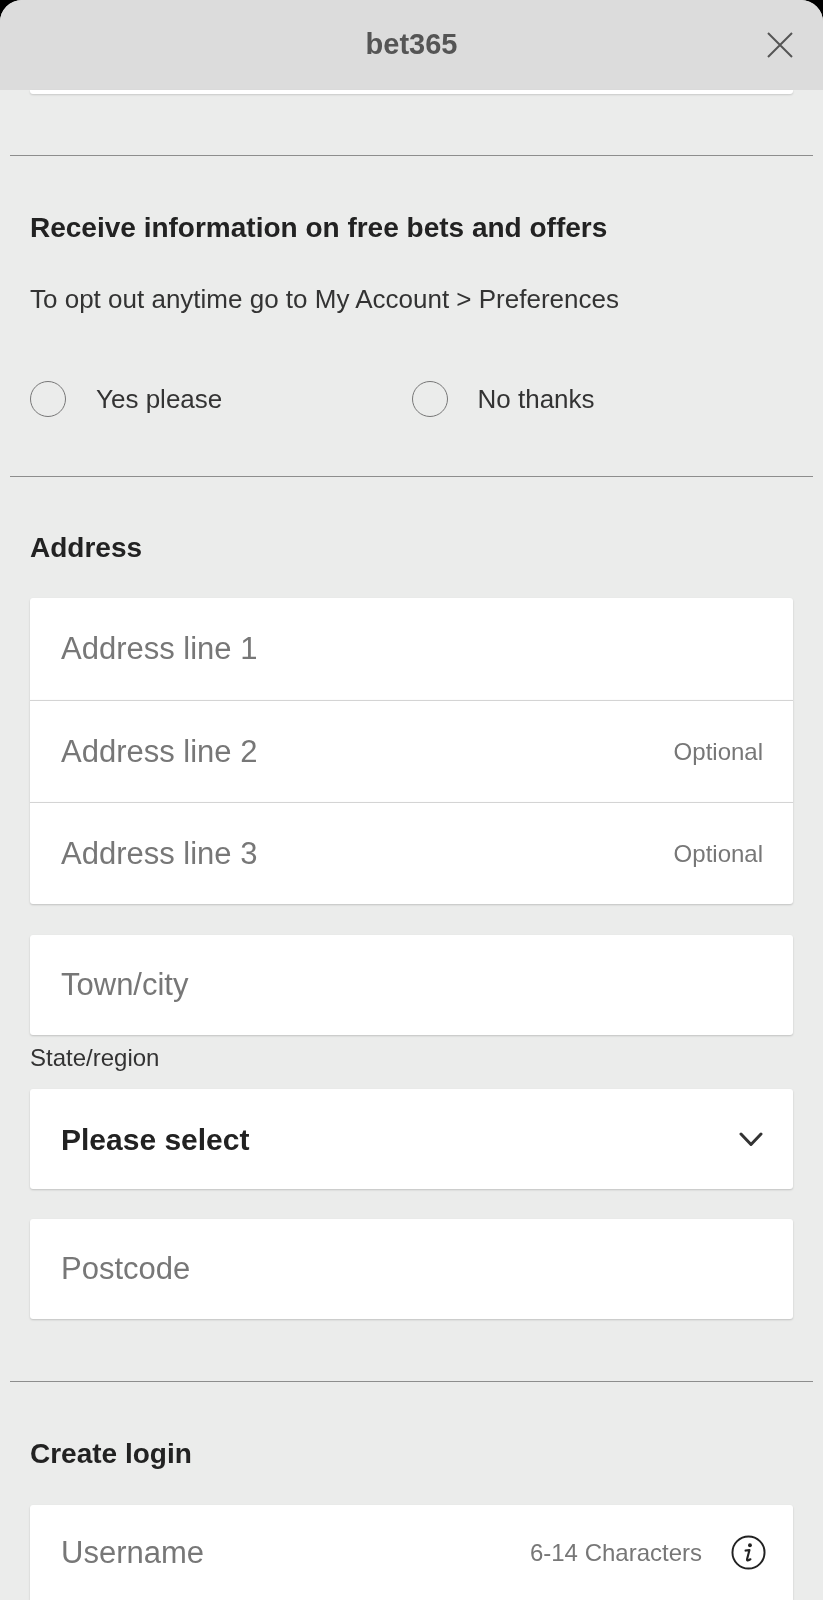  I want to click on input-field: Username 6-14 Characters, so click(411, 1552).